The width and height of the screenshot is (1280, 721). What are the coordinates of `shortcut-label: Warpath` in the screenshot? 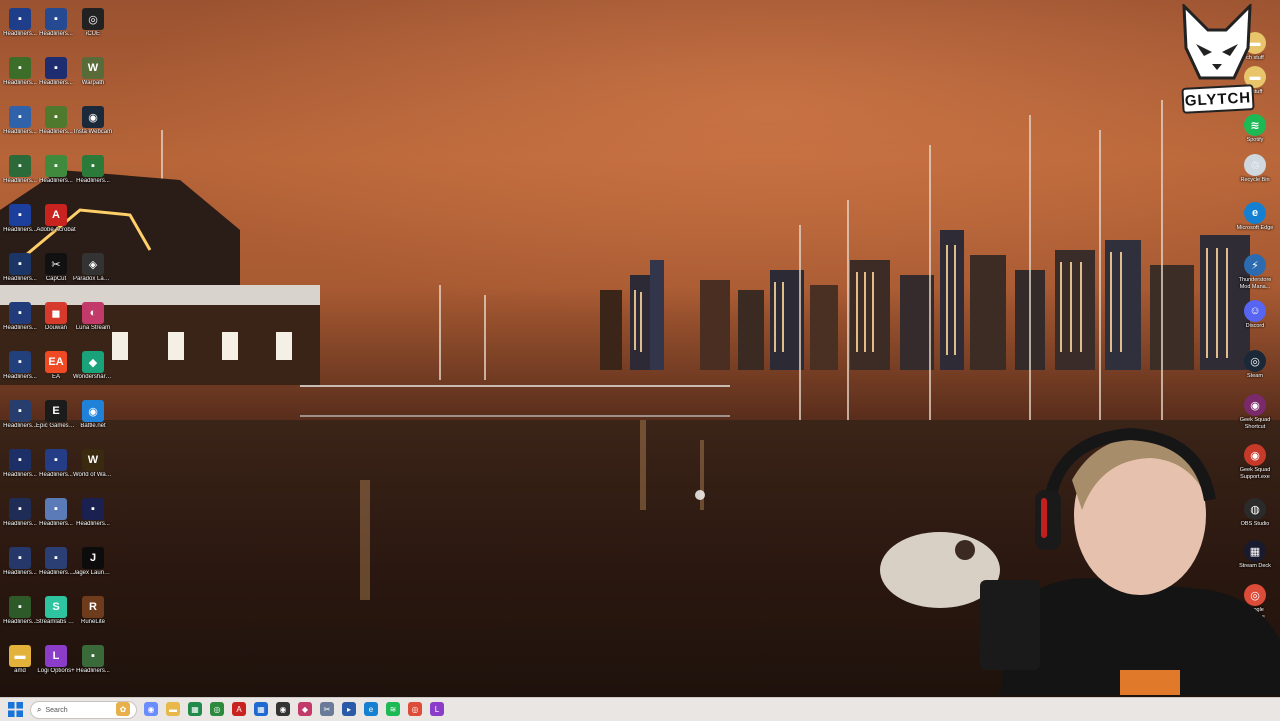 It's located at (93, 83).